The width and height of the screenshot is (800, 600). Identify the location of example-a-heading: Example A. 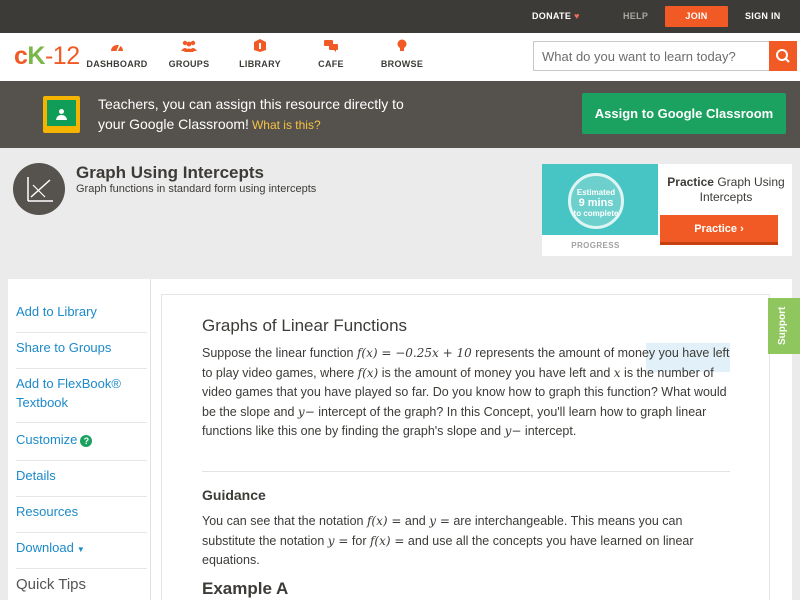
(245, 588).